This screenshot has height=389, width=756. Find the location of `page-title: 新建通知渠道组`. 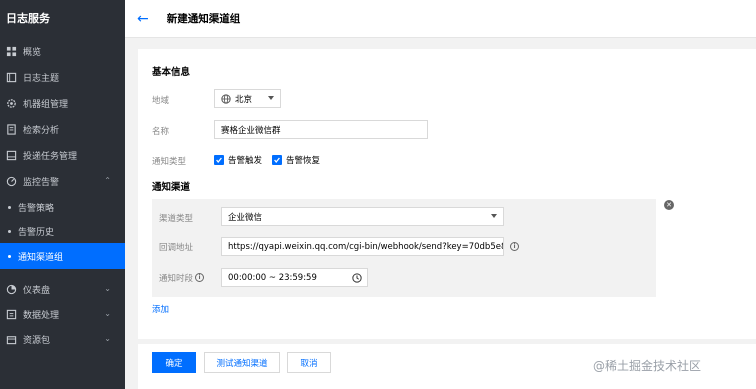

page-title: 新建通知渠道组 is located at coordinates (203, 19).